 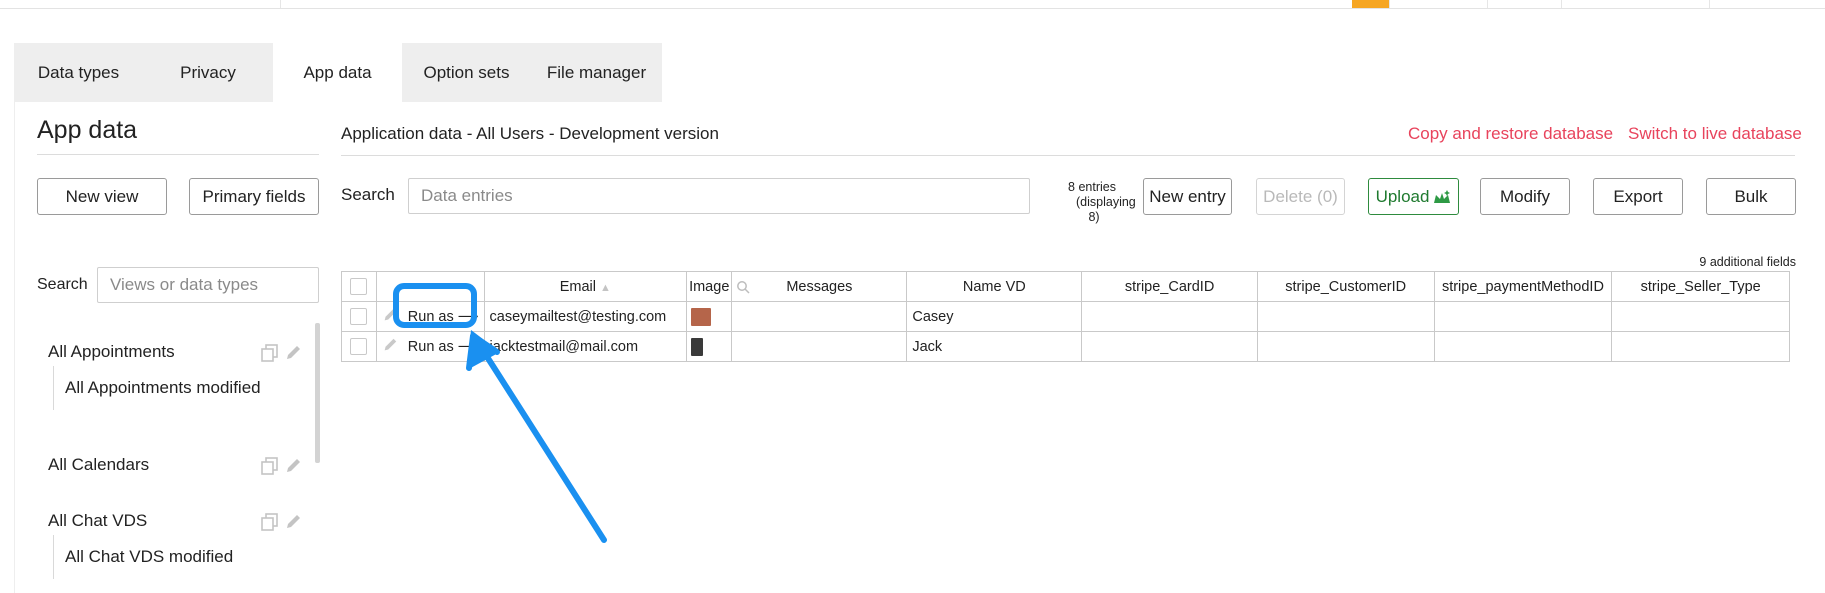 I want to click on bulk-button: Bulk, so click(x=1751, y=196).